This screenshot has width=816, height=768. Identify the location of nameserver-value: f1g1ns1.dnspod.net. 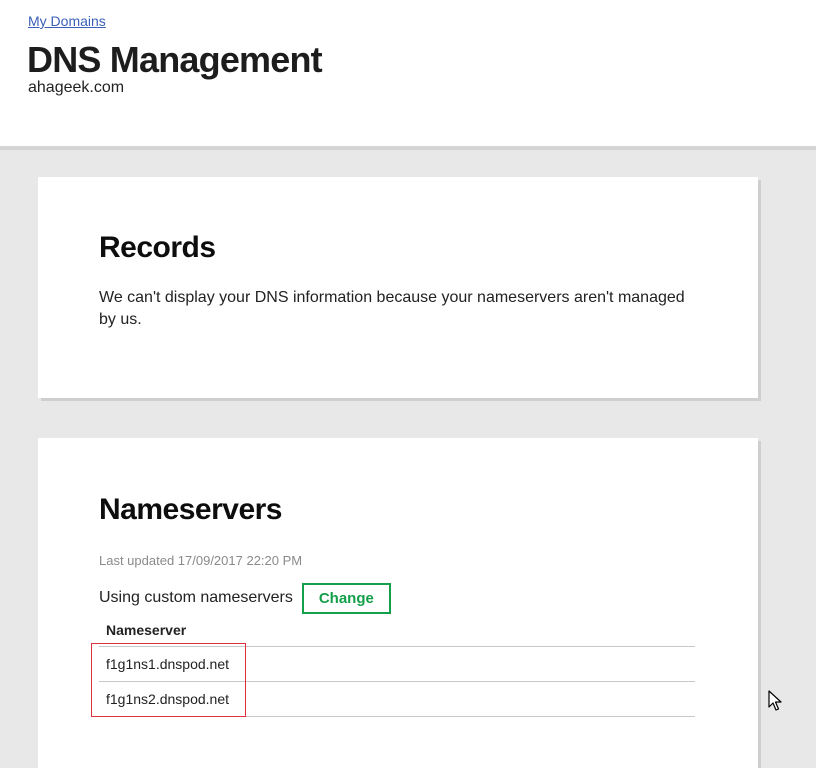
(397, 664).